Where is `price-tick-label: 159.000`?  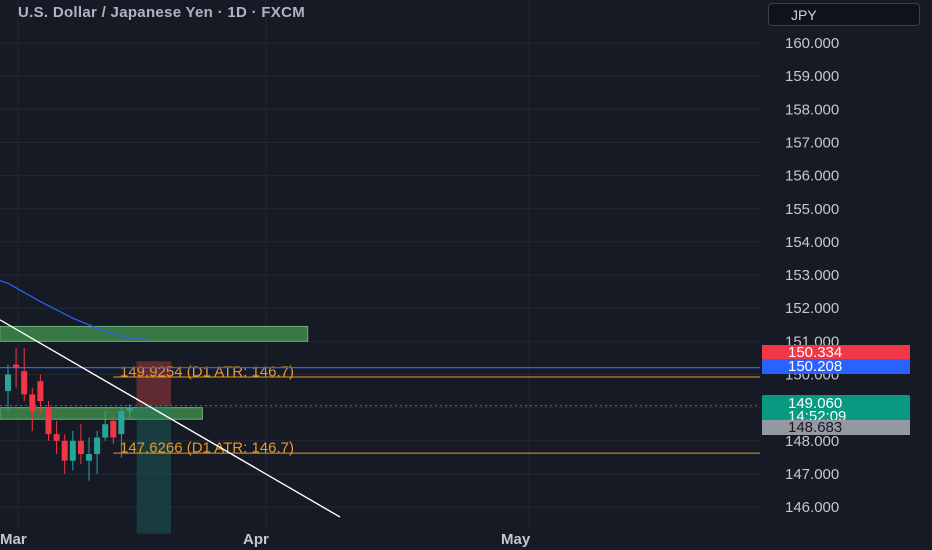 price-tick-label: 159.000 is located at coordinates (812, 76).